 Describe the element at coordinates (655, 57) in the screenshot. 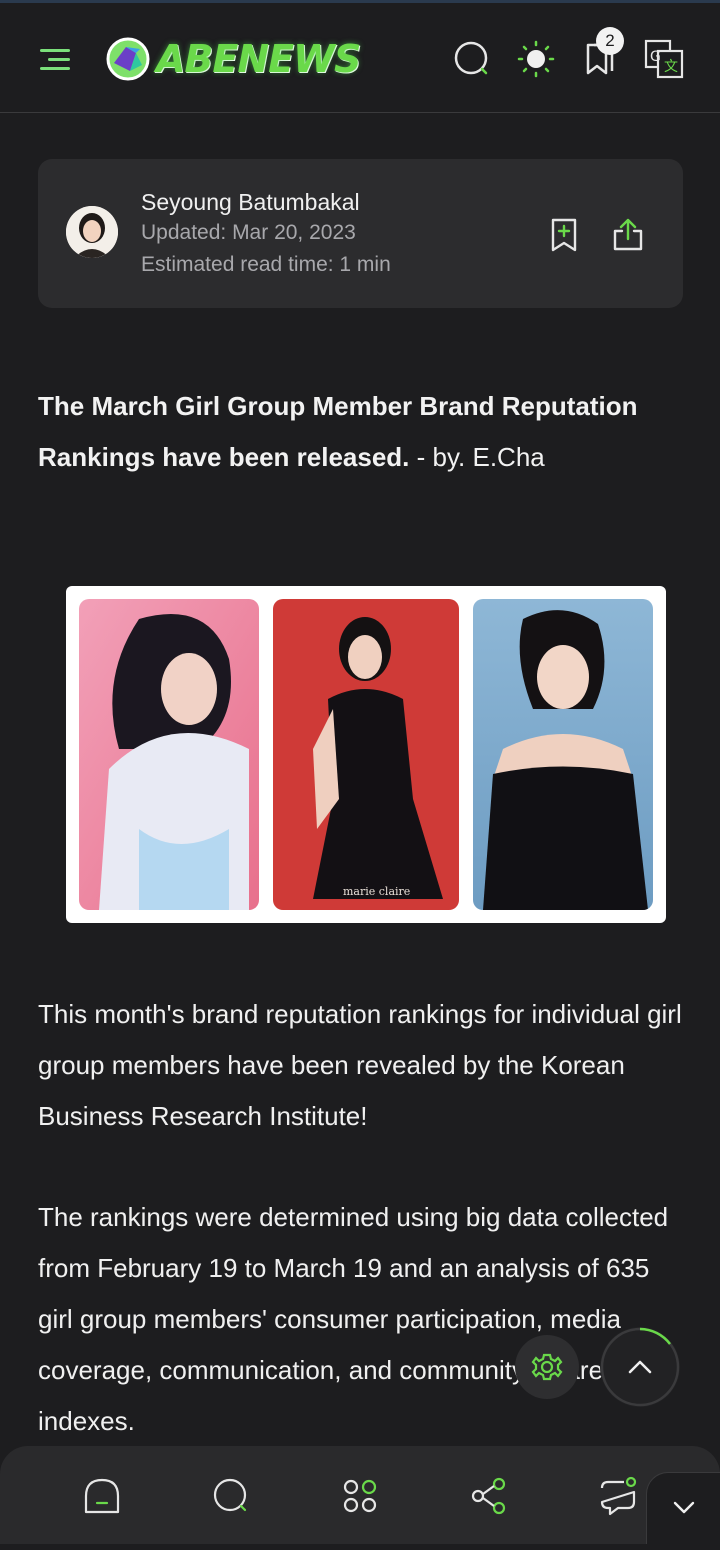

I see `svg-text: G` at that location.